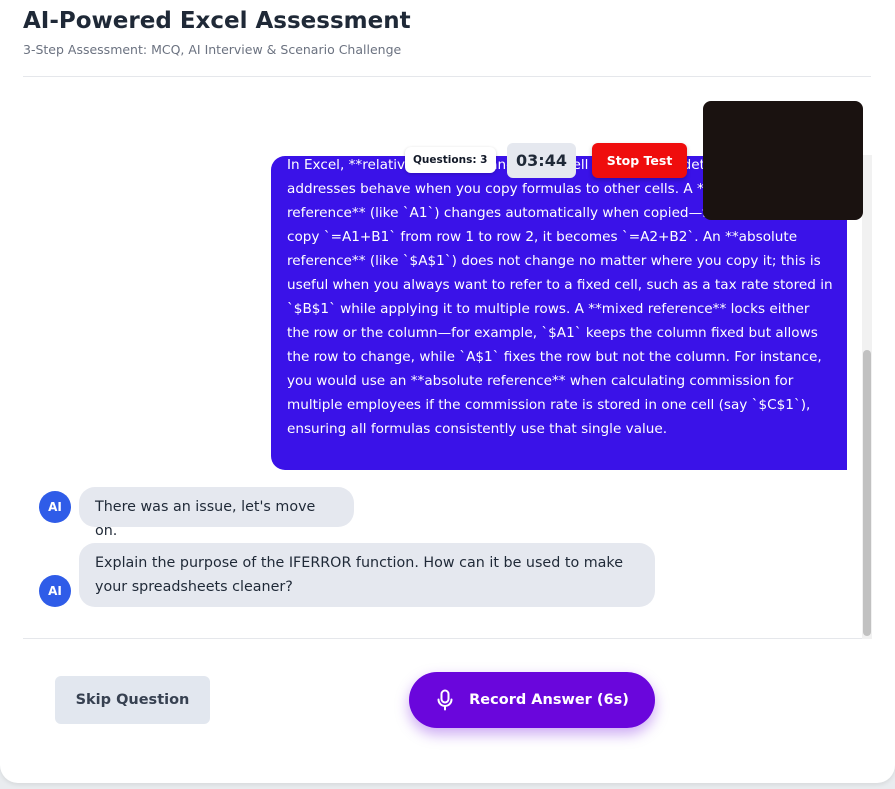  What do you see at coordinates (132, 700) in the screenshot?
I see `skip-question-button: Skip Question` at bounding box center [132, 700].